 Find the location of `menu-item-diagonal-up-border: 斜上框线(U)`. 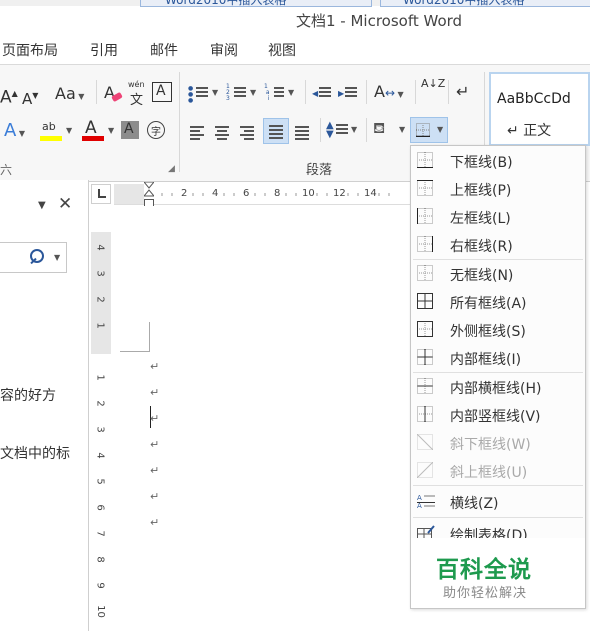

menu-item-diagonal-up-border: 斜上框线(U) is located at coordinates (498, 470).